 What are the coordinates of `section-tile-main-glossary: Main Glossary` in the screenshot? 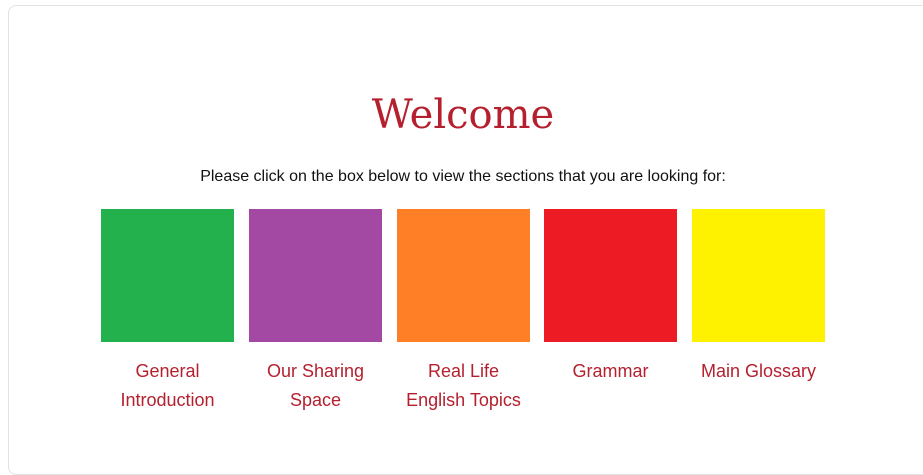 It's located at (758, 297).